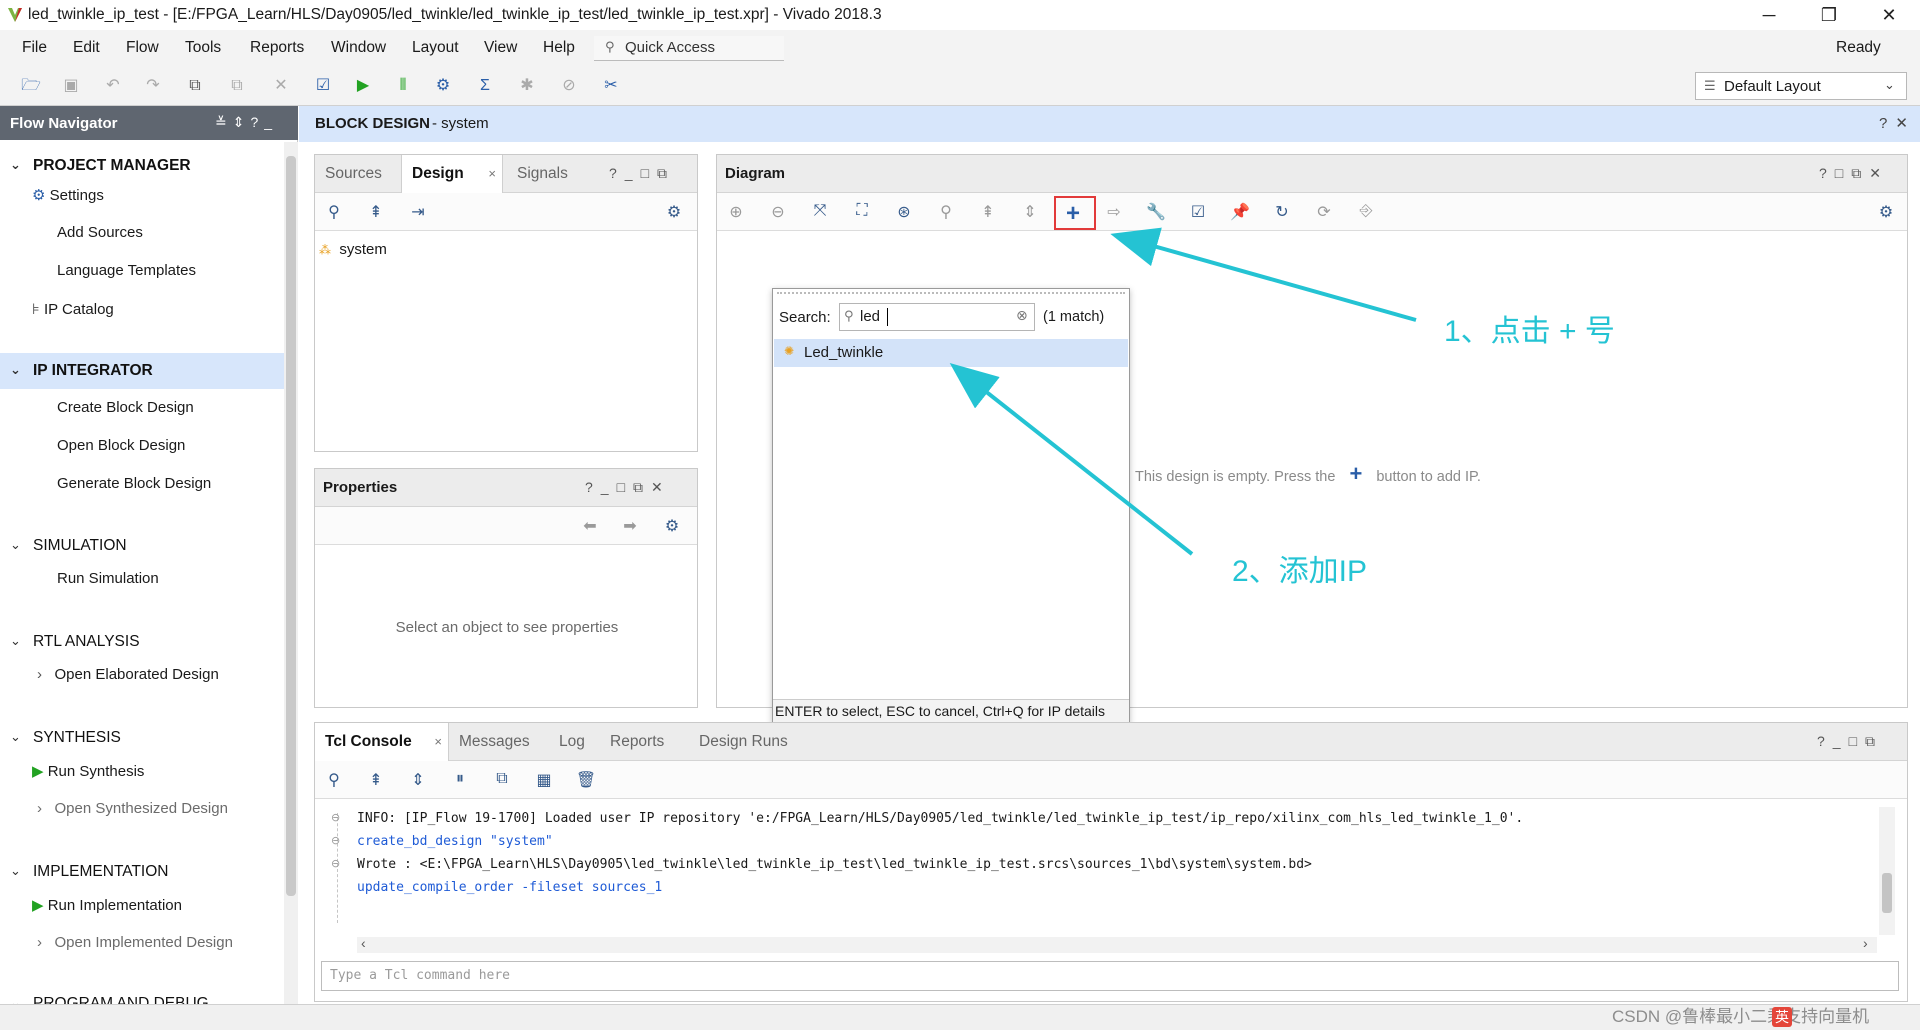 The height and width of the screenshot is (1030, 1920). I want to click on arrow-to-ip-result, so click(1071, 459).